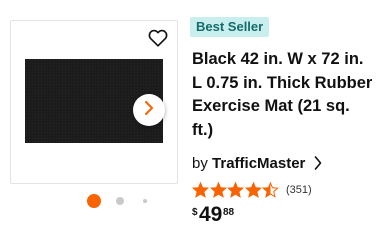  Describe the element at coordinates (299, 190) in the screenshot. I see `review-count: (351)` at that location.